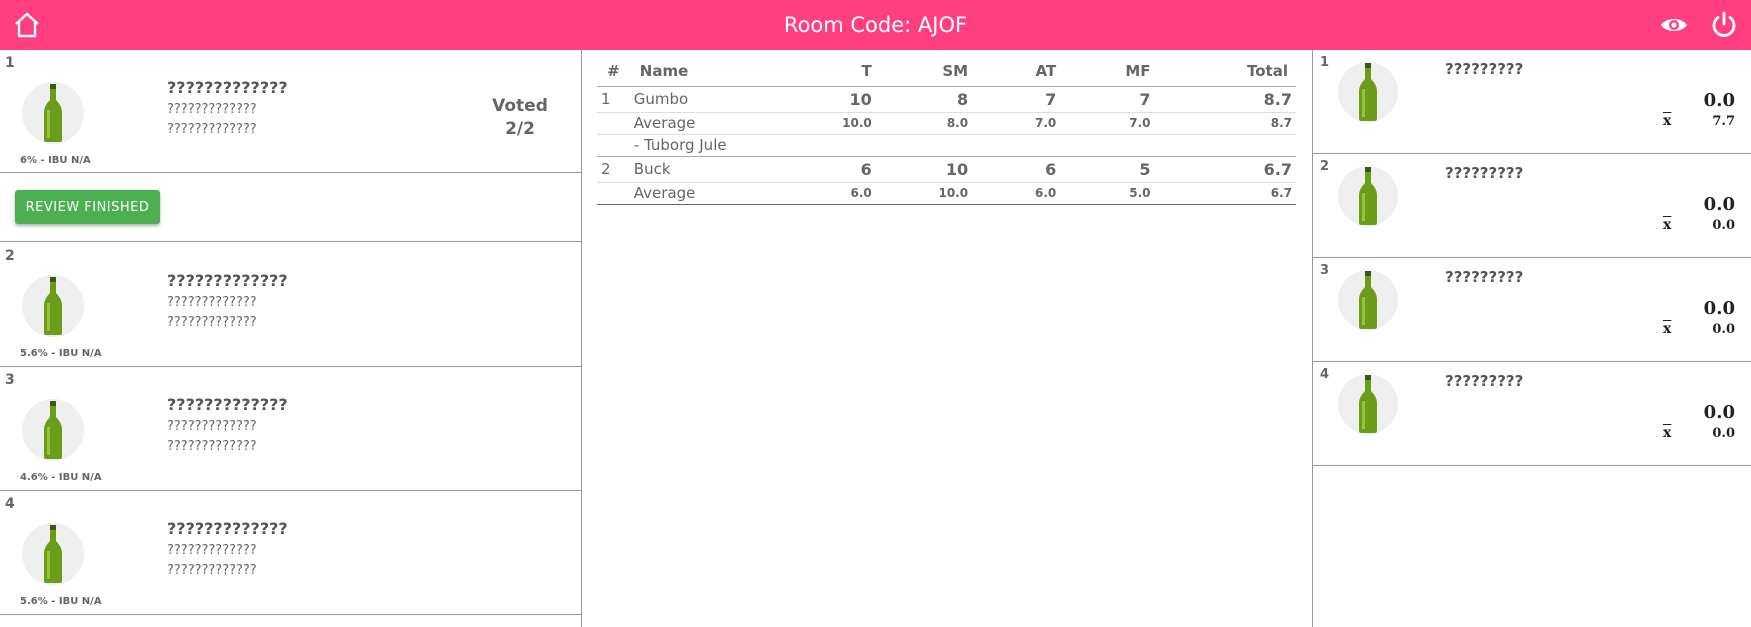 The height and width of the screenshot is (627, 1751). What do you see at coordinates (829, 193) in the screenshot?
I see `avg-t: 6.0` at bounding box center [829, 193].